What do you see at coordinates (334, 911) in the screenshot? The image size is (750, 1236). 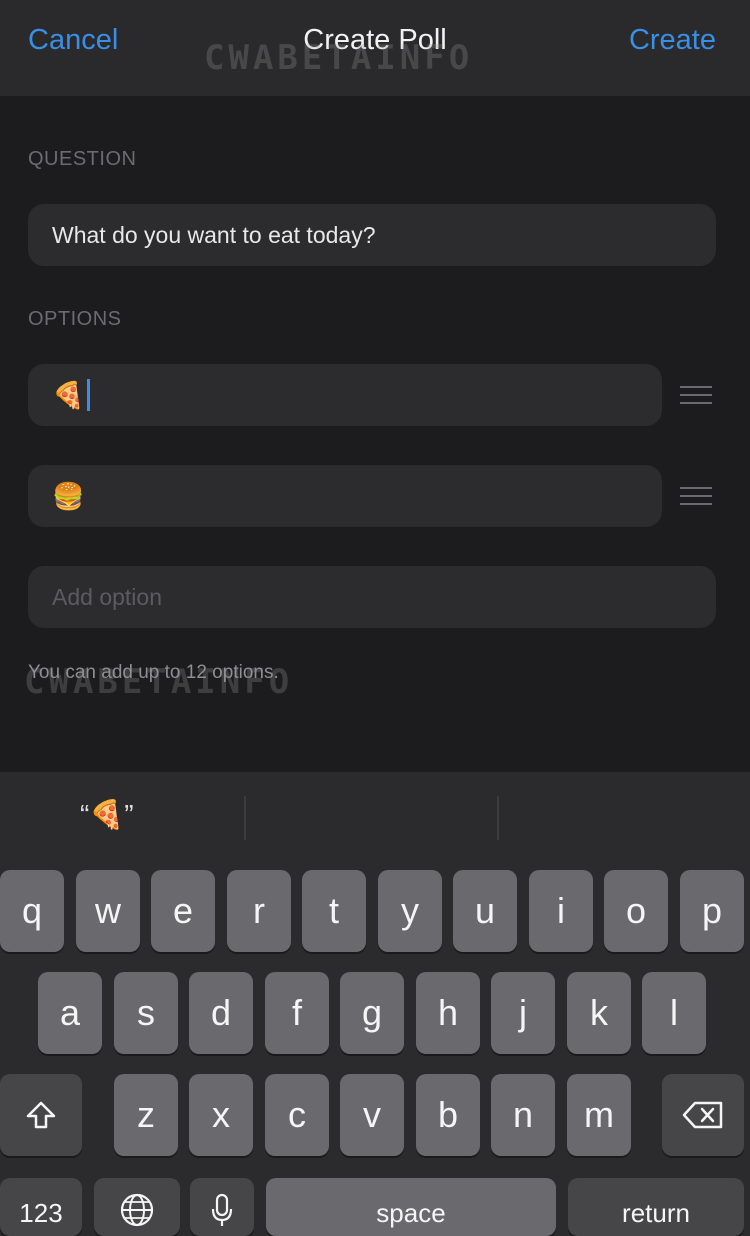 I see `key-t: t` at bounding box center [334, 911].